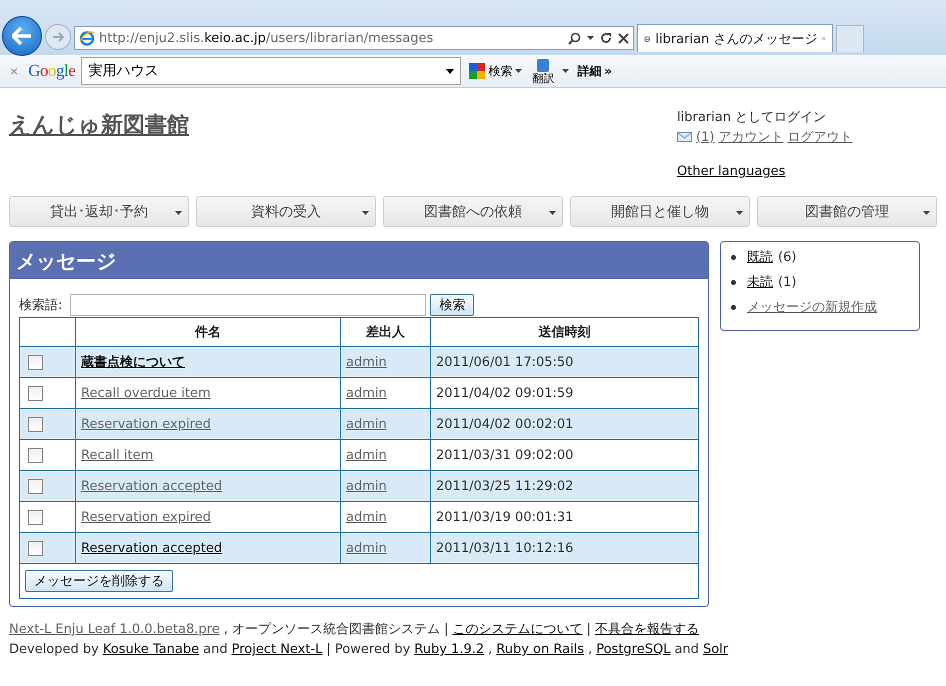 The height and width of the screenshot is (686, 946). What do you see at coordinates (787, 257) in the screenshot?
I see `count: (6)` at bounding box center [787, 257].